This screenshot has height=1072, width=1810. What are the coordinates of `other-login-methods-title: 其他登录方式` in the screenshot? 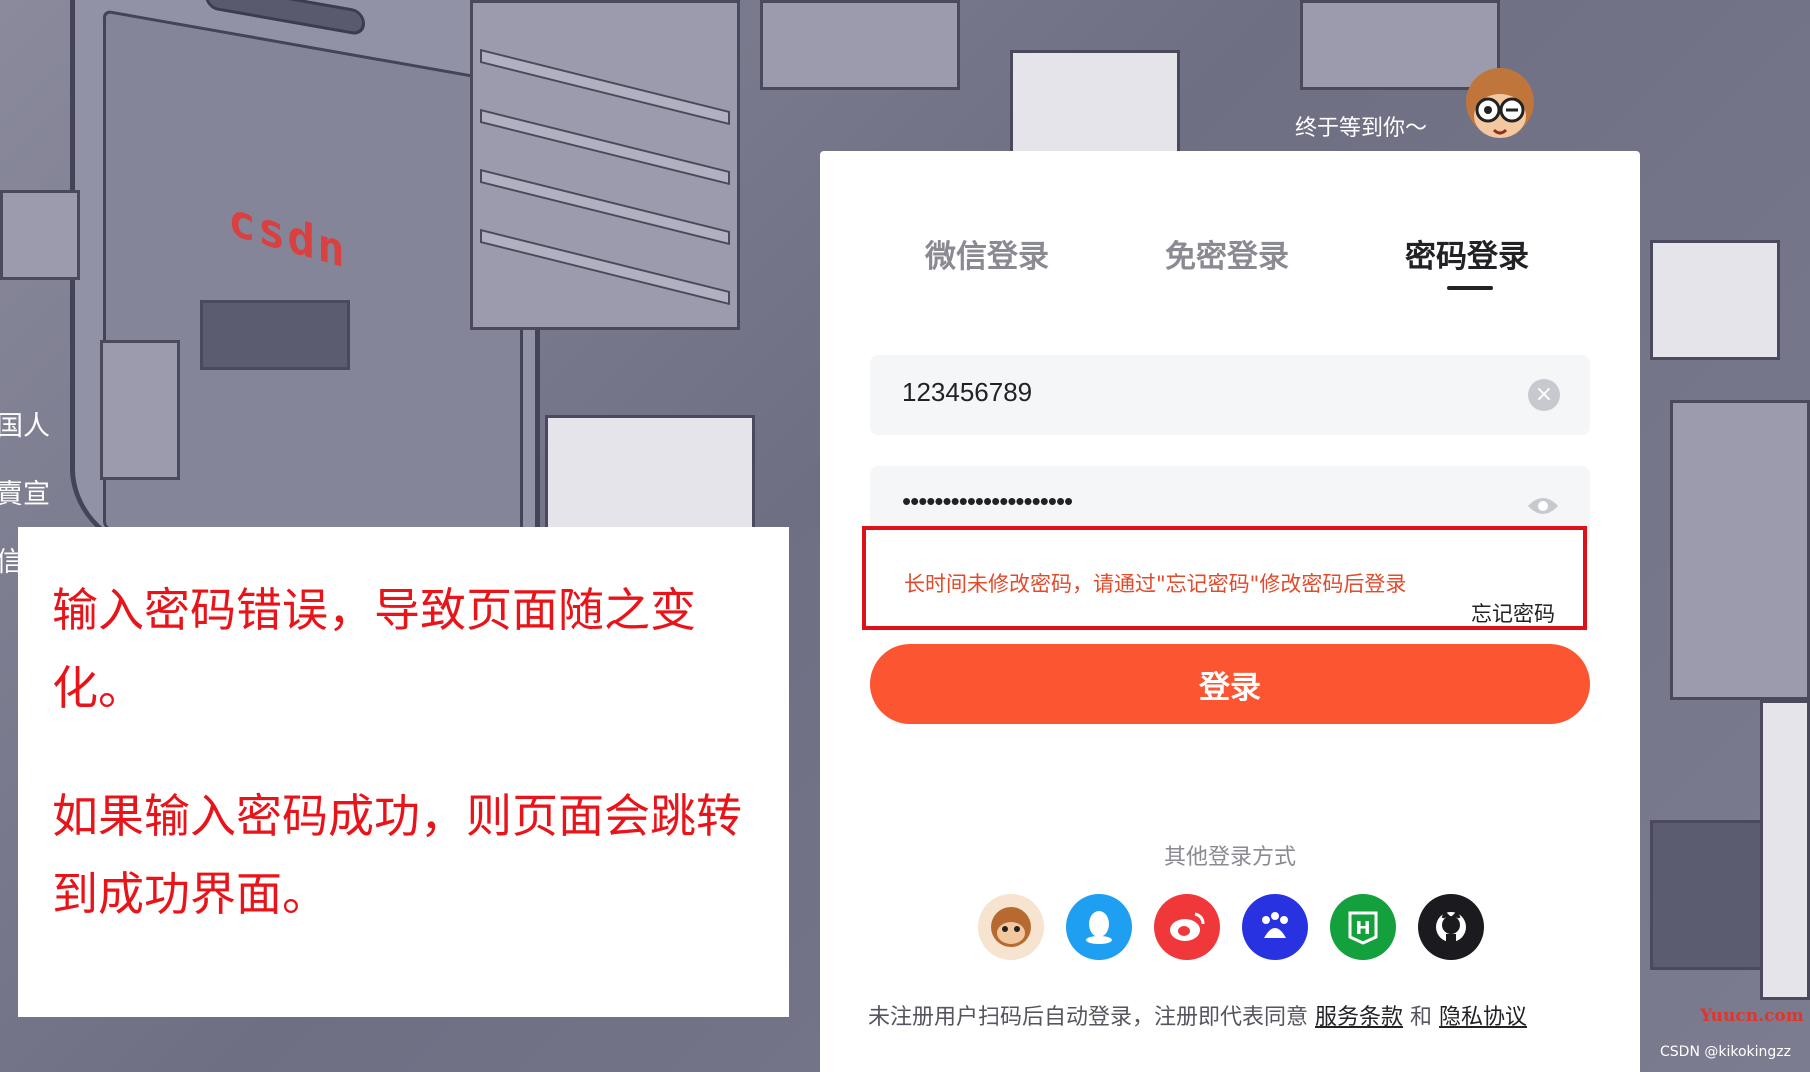 It's located at (1229, 857).